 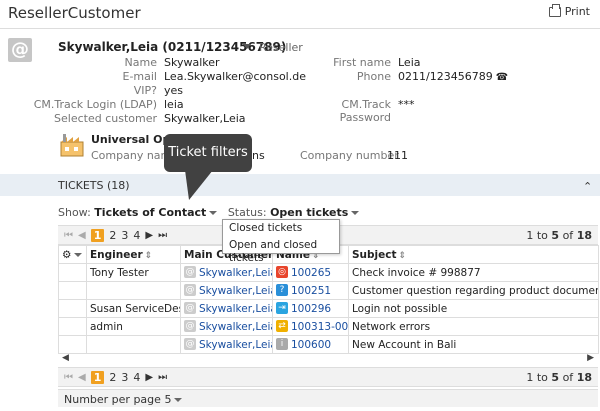 What do you see at coordinates (365, 111) in the screenshot?
I see `field-label-password: CM.Track Password` at bounding box center [365, 111].